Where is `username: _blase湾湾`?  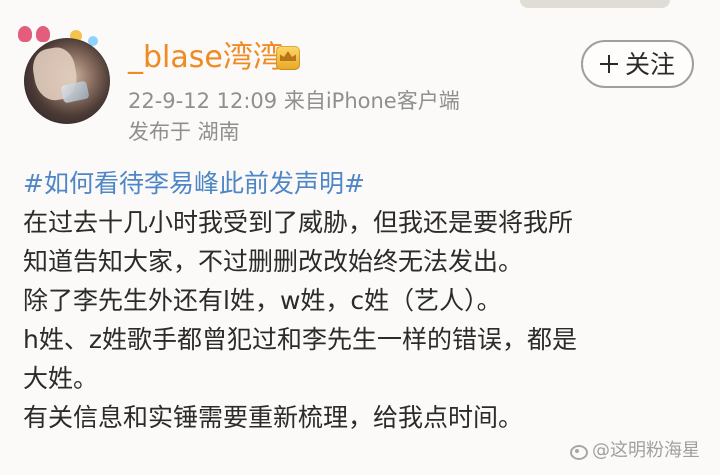 username: _blase湾湾 is located at coordinates (205, 58).